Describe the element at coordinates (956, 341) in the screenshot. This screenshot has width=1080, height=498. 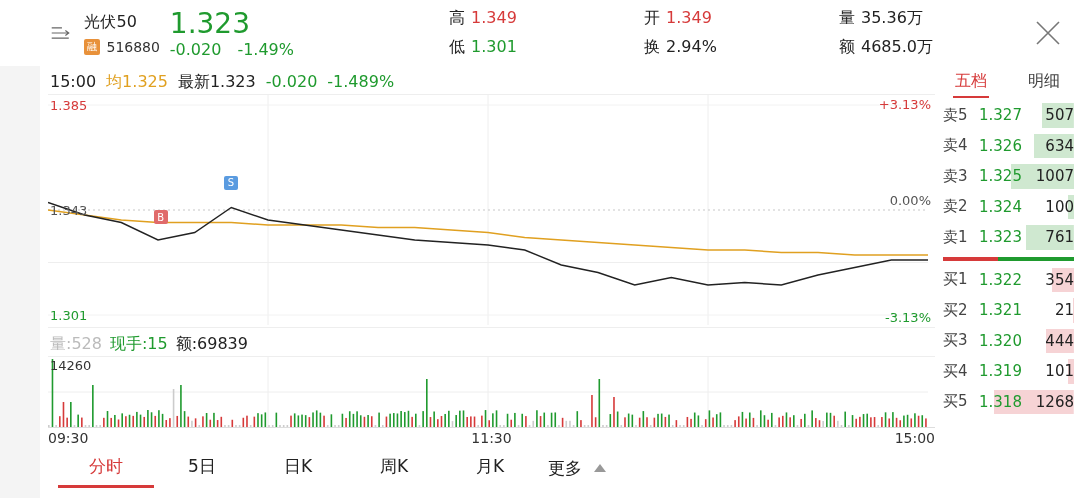
I see `bid-level-label: 买3` at that location.